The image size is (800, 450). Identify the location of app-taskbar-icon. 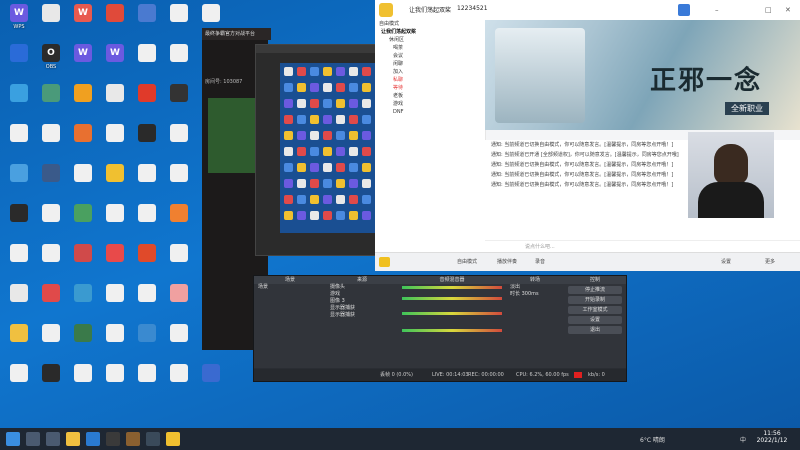
(153, 439).